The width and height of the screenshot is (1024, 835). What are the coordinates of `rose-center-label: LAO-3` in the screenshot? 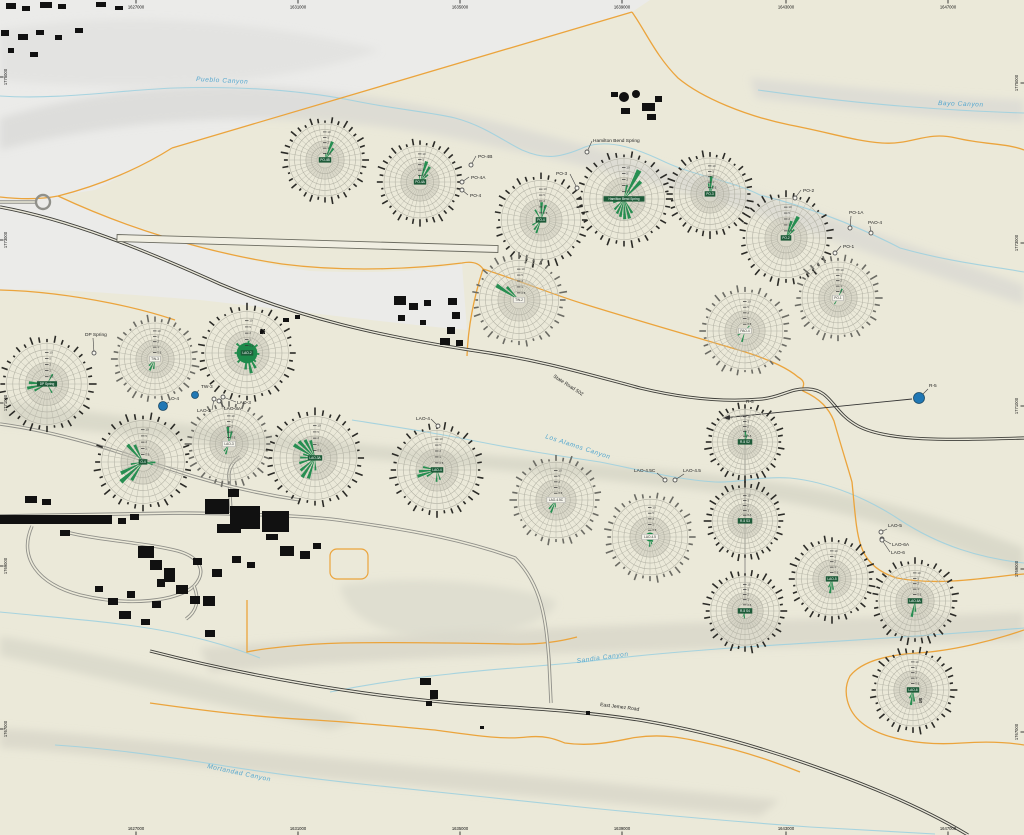 It's located at (228, 444).